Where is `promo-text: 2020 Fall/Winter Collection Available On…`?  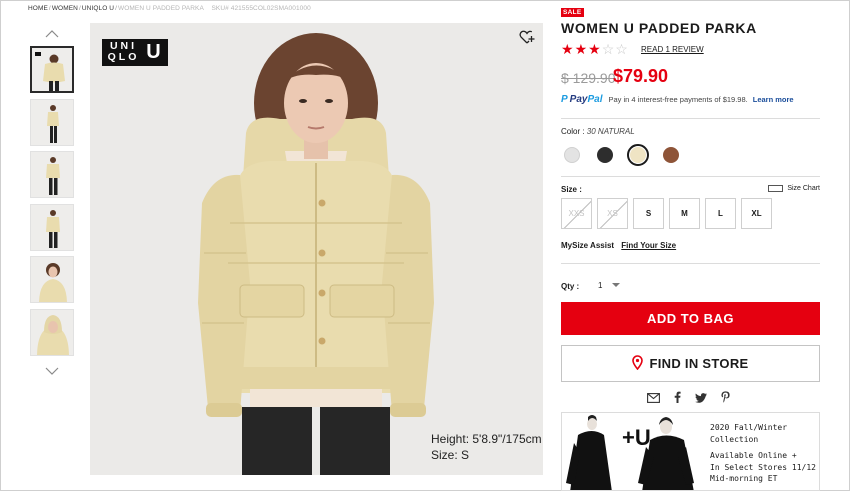 promo-text: 2020 Fall/Winter Collection Available On… is located at coordinates (763, 453).